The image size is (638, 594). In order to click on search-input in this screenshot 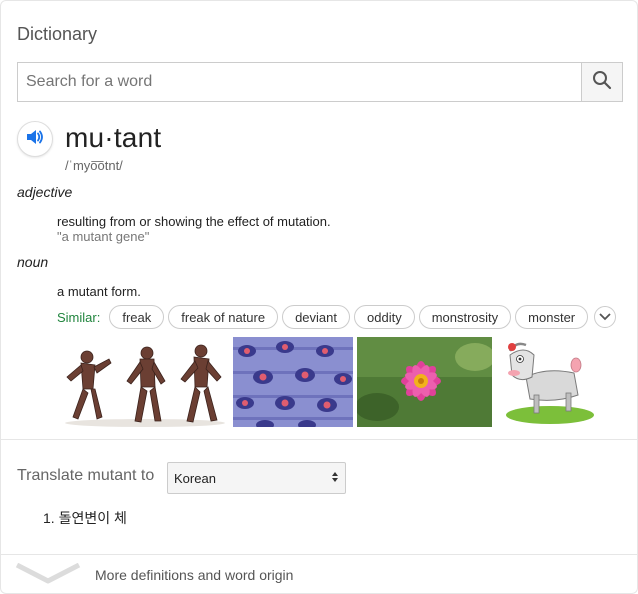, I will do `click(299, 82)`.